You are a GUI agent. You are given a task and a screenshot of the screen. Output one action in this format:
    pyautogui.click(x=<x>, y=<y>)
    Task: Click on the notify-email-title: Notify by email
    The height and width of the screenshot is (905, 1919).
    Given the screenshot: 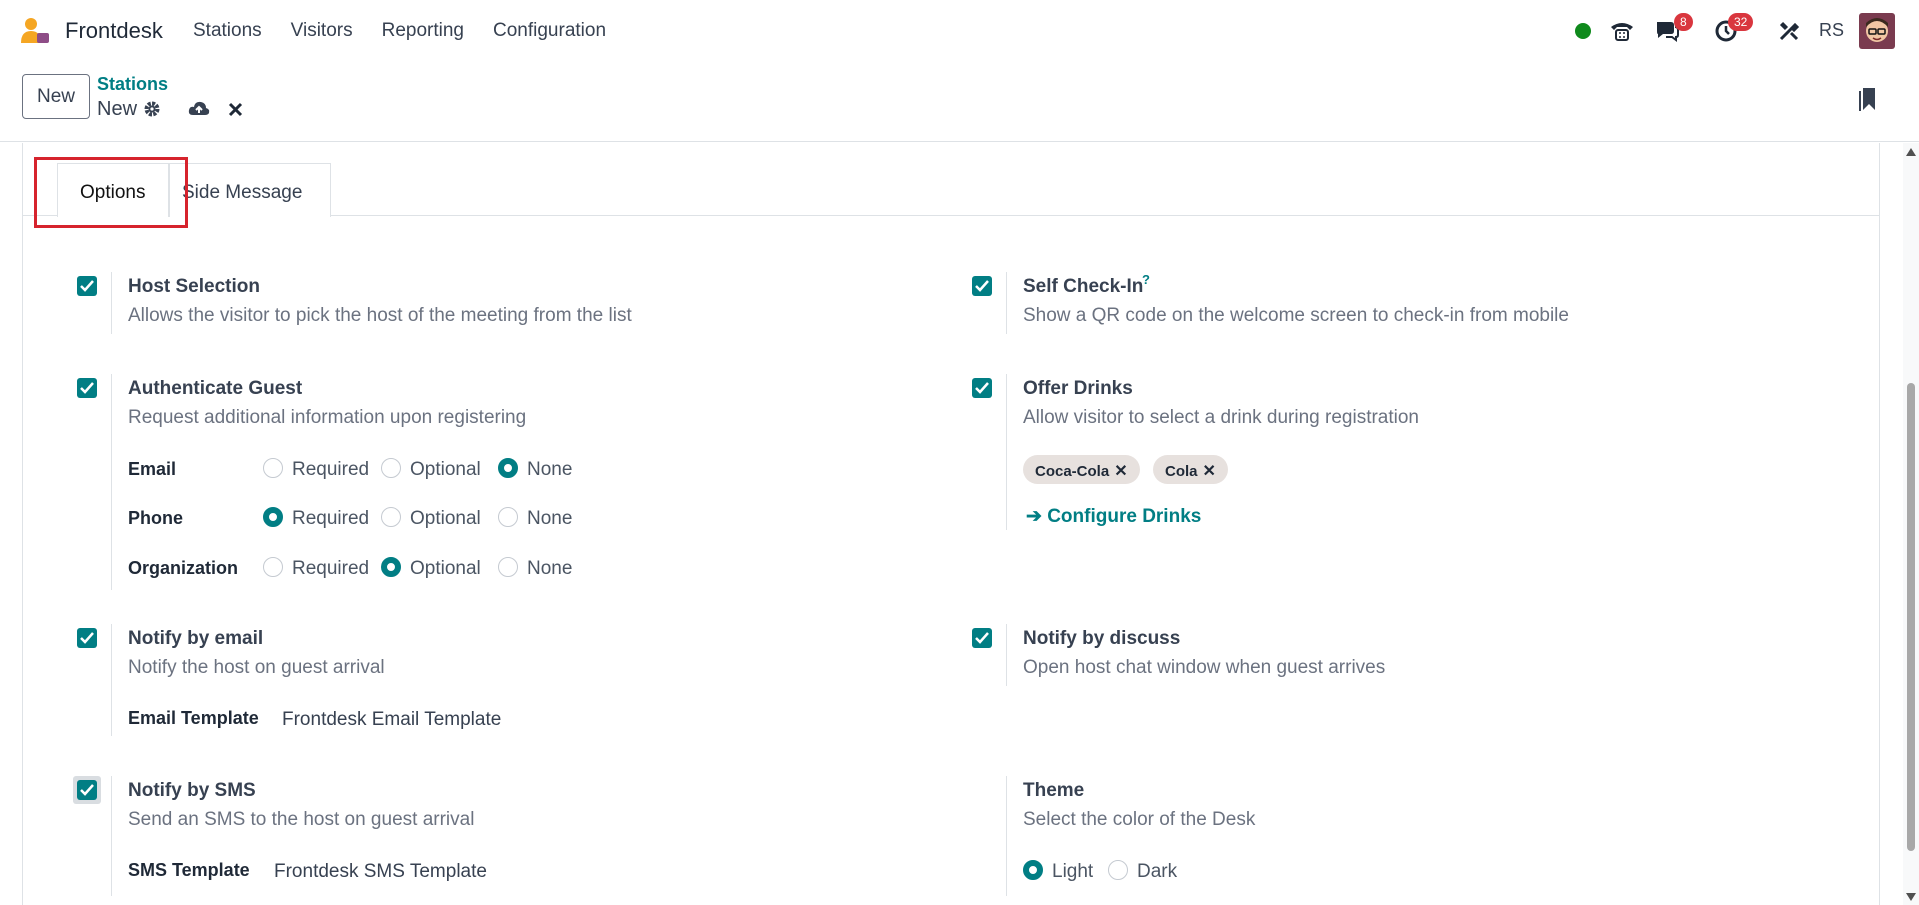 What is the action you would take?
    pyautogui.click(x=196, y=638)
    